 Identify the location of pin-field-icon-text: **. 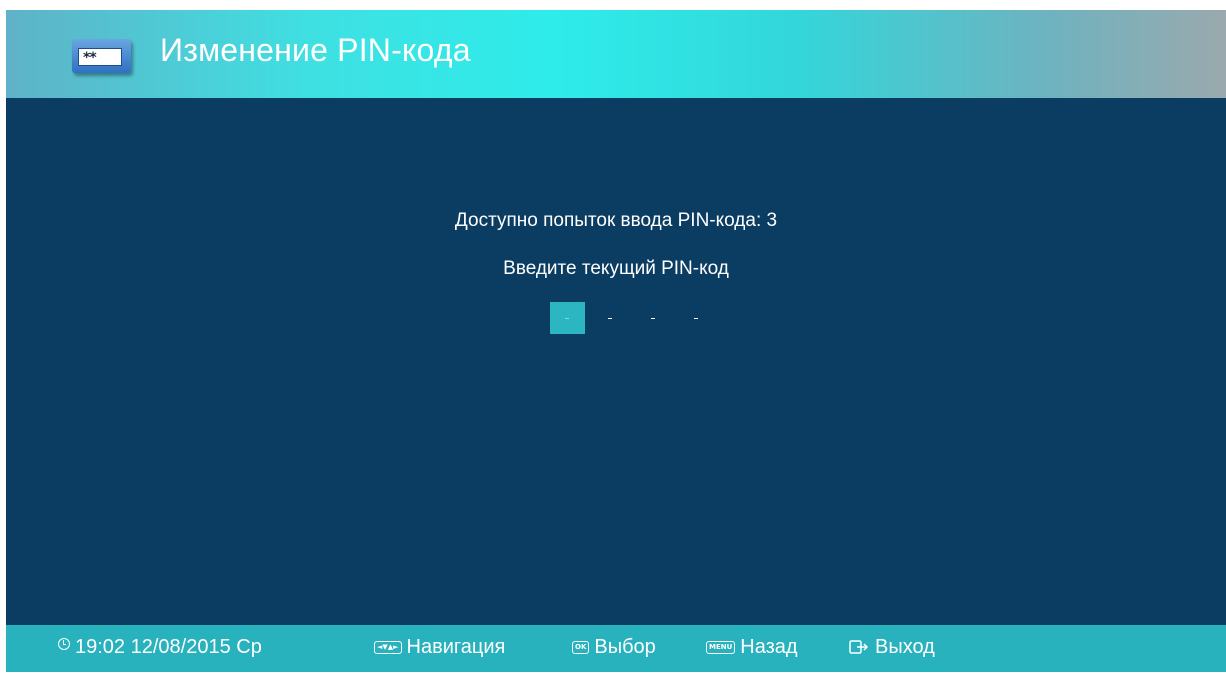
(100, 57).